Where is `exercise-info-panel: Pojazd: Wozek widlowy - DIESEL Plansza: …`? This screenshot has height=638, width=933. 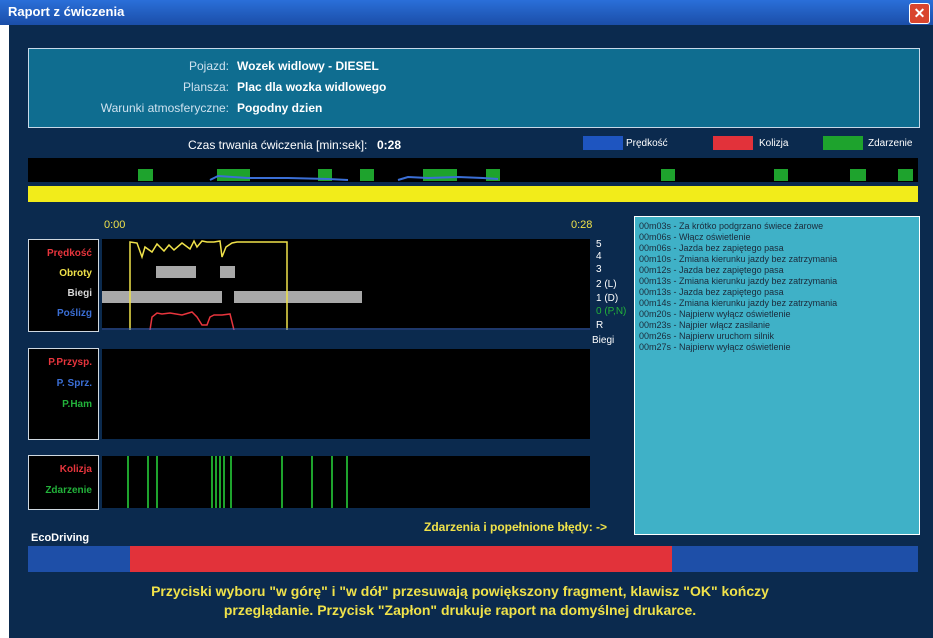 exercise-info-panel: Pojazd: Wozek widlowy - DIESEL Plansza: … is located at coordinates (474, 88).